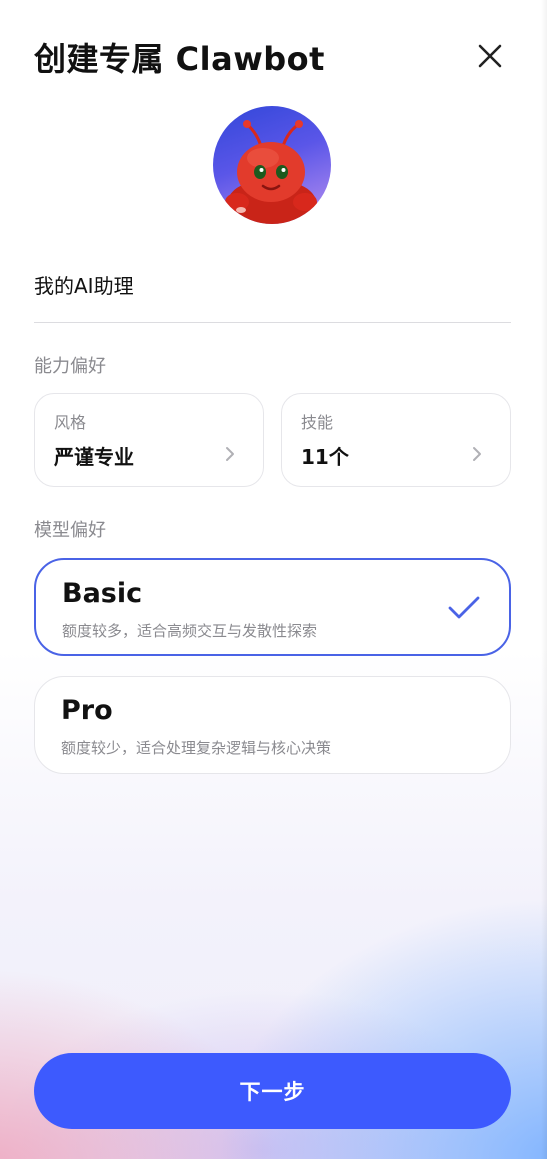 The height and width of the screenshot is (1159, 547). I want to click on assistant-name-input: 我的AI助理, so click(84, 284).